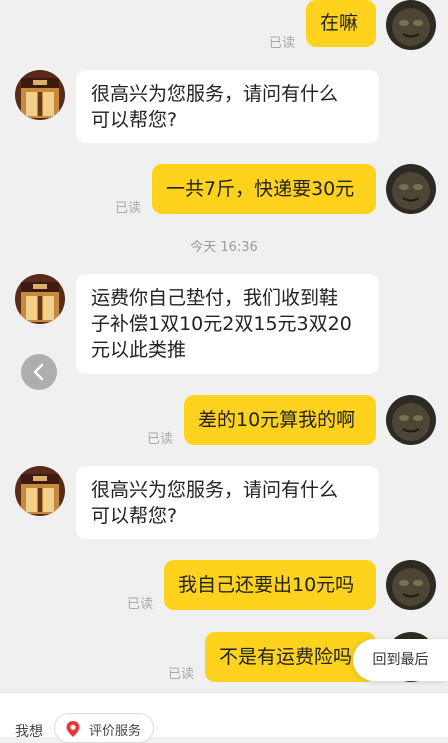 The height and width of the screenshot is (743, 448). I want to click on review-service-chip: 评价服务, so click(104, 728).